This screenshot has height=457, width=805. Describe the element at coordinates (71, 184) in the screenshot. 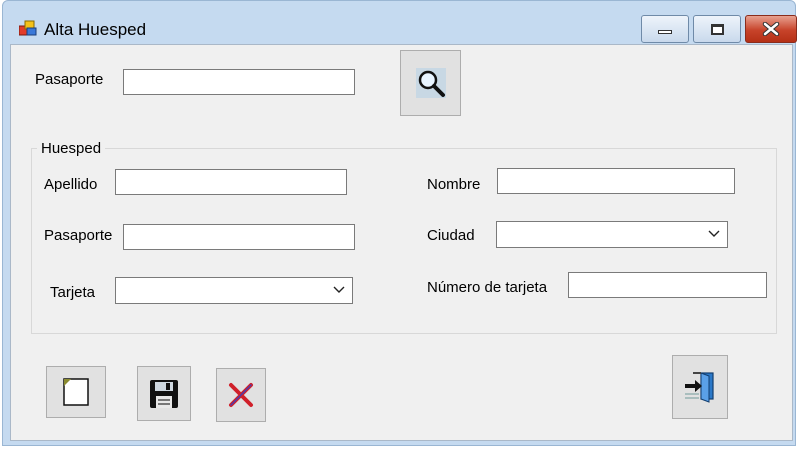

I see `apellido-label: Apellido` at that location.